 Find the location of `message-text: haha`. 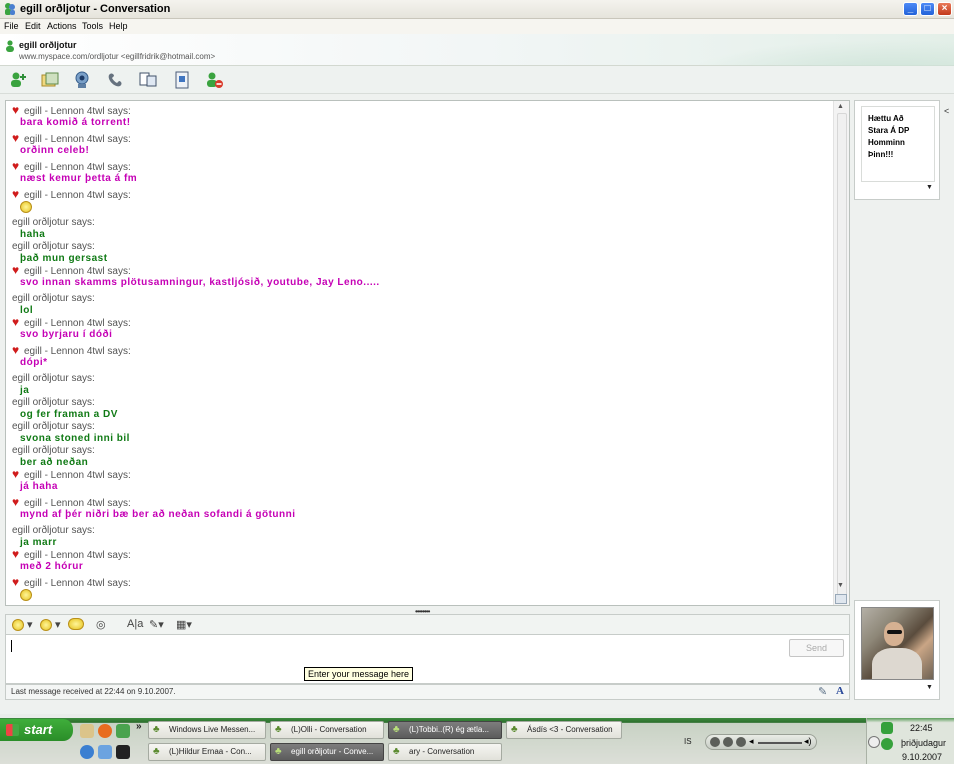

message-text: haha is located at coordinates (33, 234).